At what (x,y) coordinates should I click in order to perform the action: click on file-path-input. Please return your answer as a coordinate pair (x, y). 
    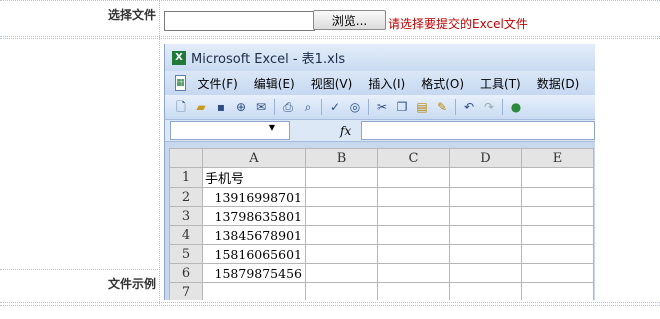
    Looking at the image, I should click on (239, 21).